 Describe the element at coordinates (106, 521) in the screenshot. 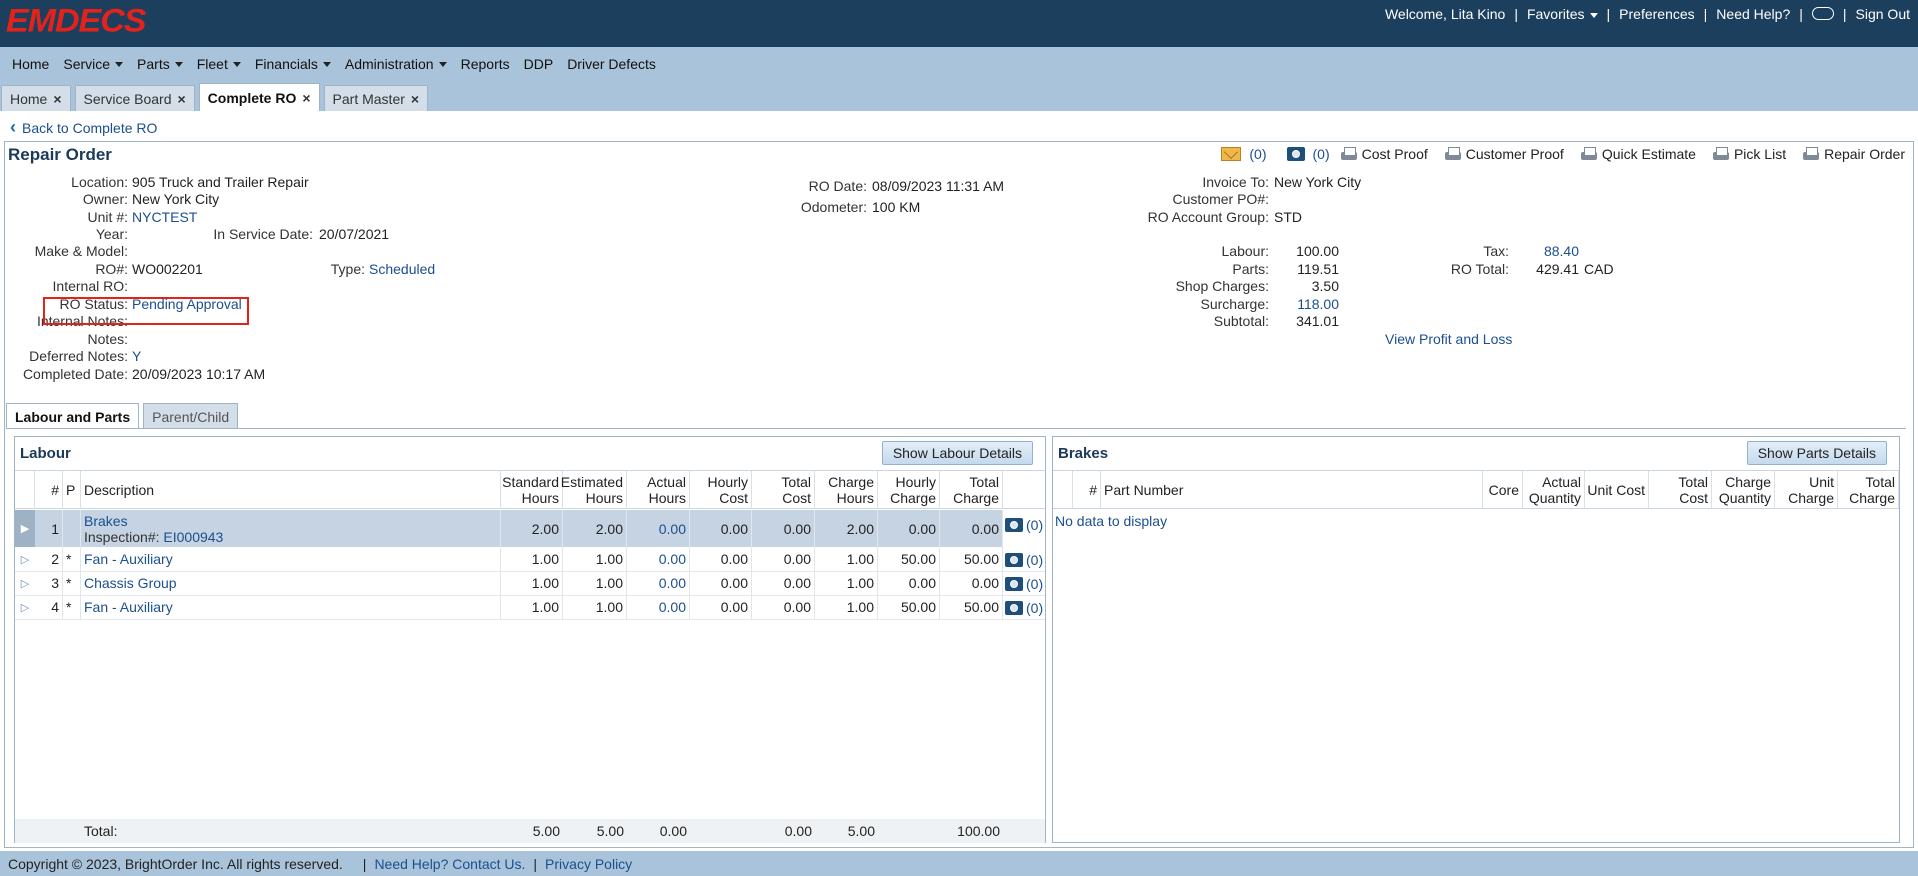

I see `row-description-link: Brakes` at that location.